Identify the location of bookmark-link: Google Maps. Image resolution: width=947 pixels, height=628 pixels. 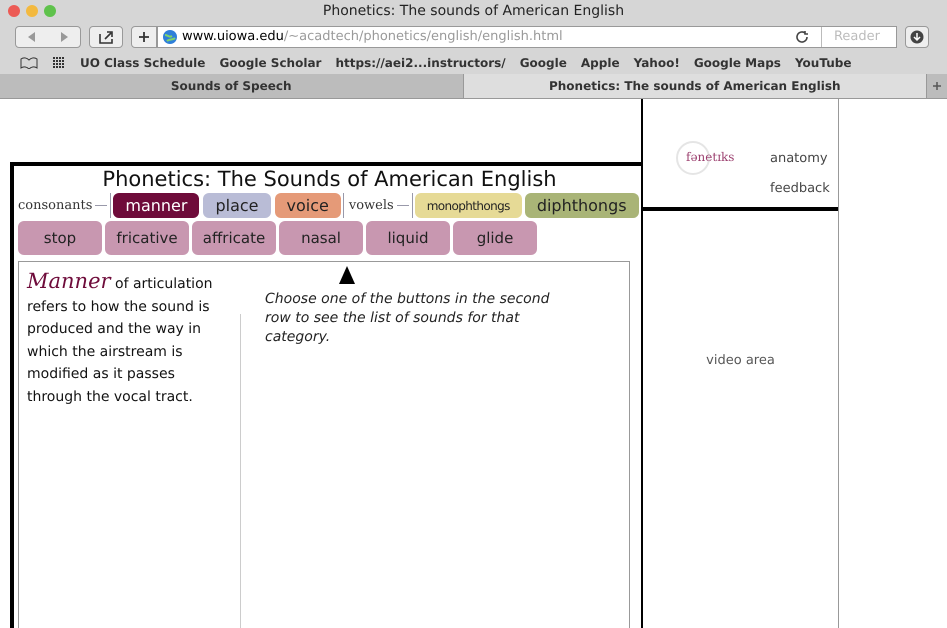
(737, 63).